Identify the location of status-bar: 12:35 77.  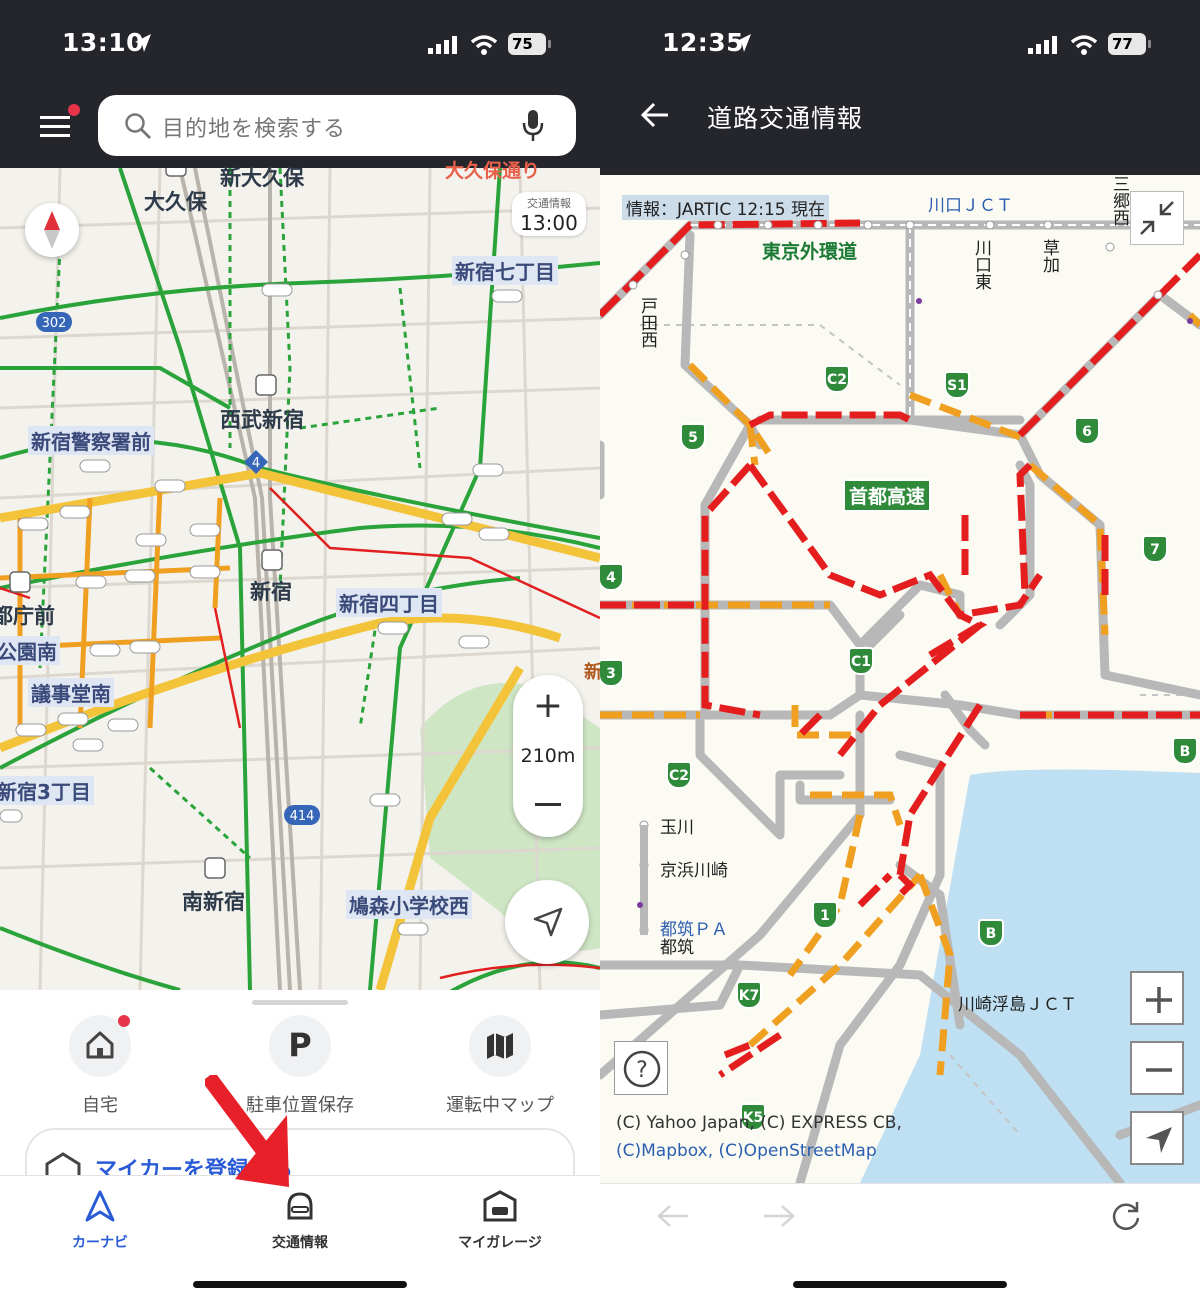
(900, 45).